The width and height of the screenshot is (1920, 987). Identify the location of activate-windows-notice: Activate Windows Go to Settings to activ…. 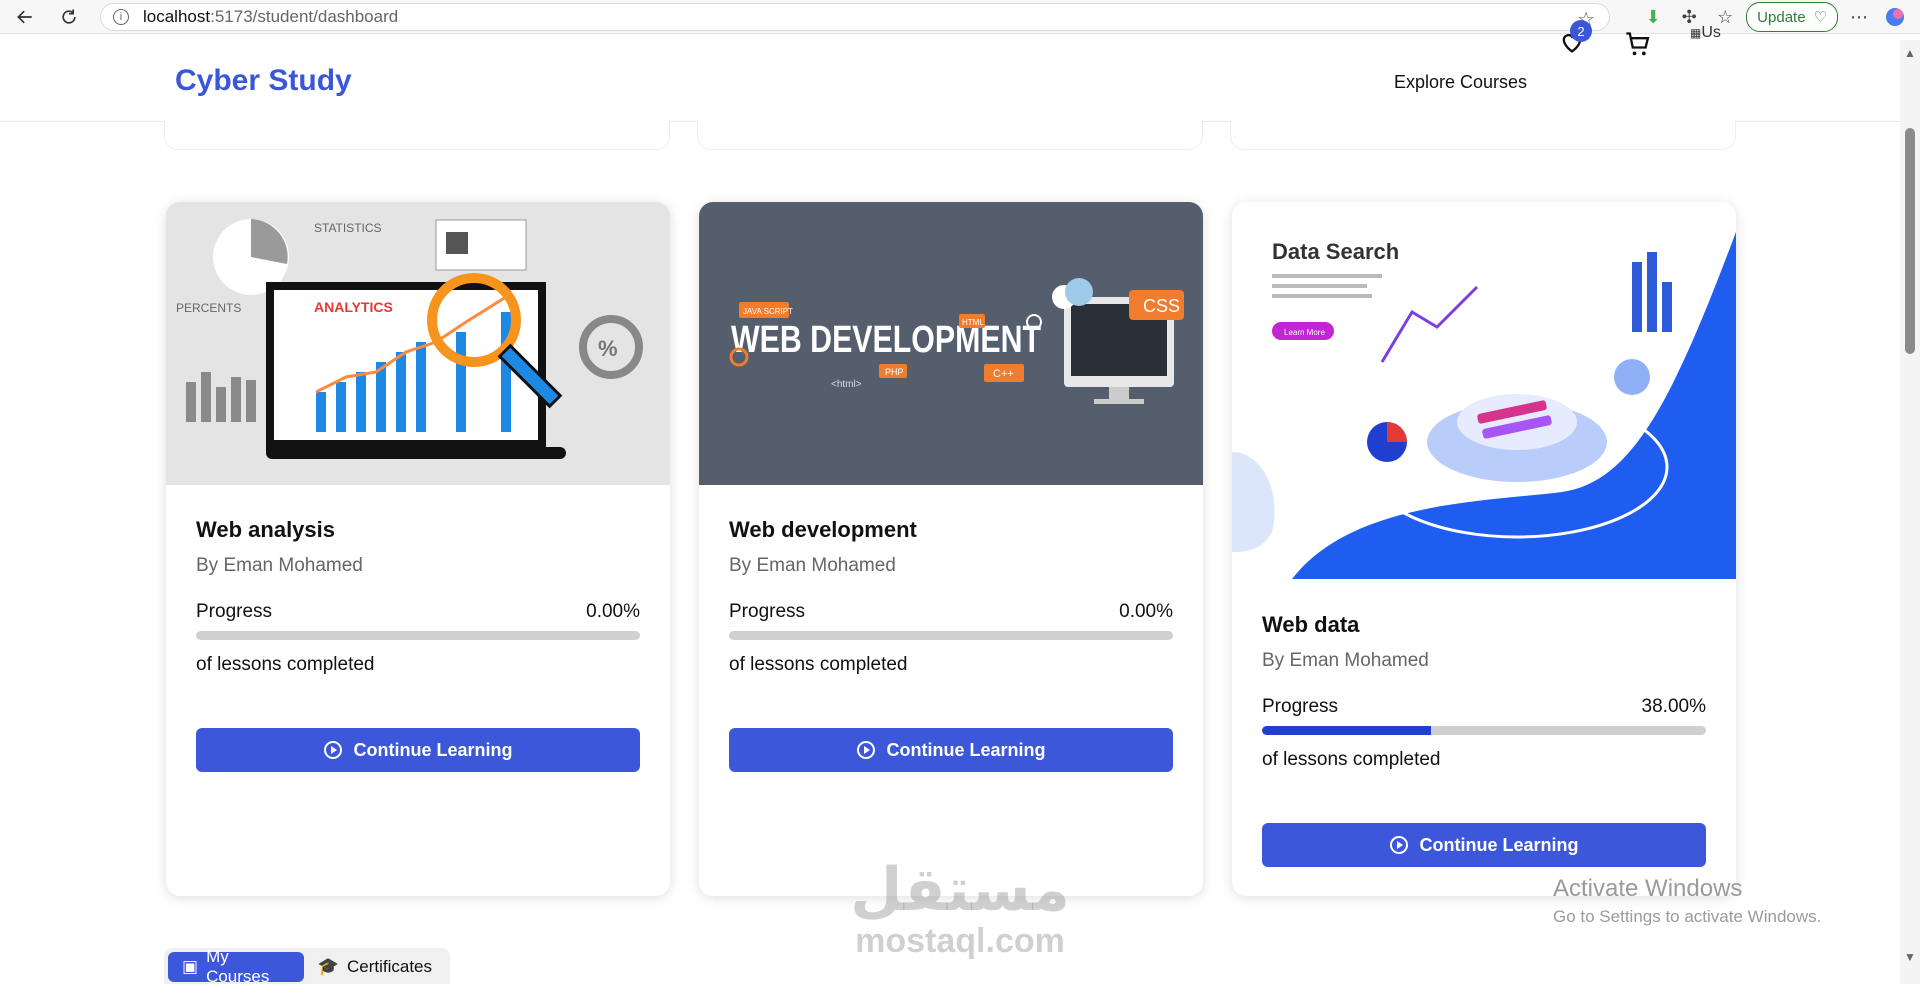
(1687, 901).